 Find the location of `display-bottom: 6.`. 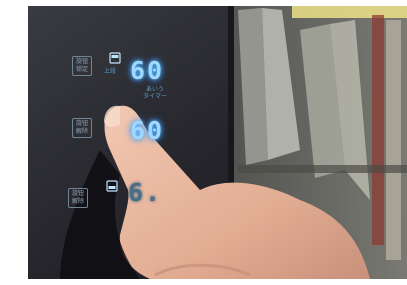

display-bottom: 6. is located at coordinates (145, 192).